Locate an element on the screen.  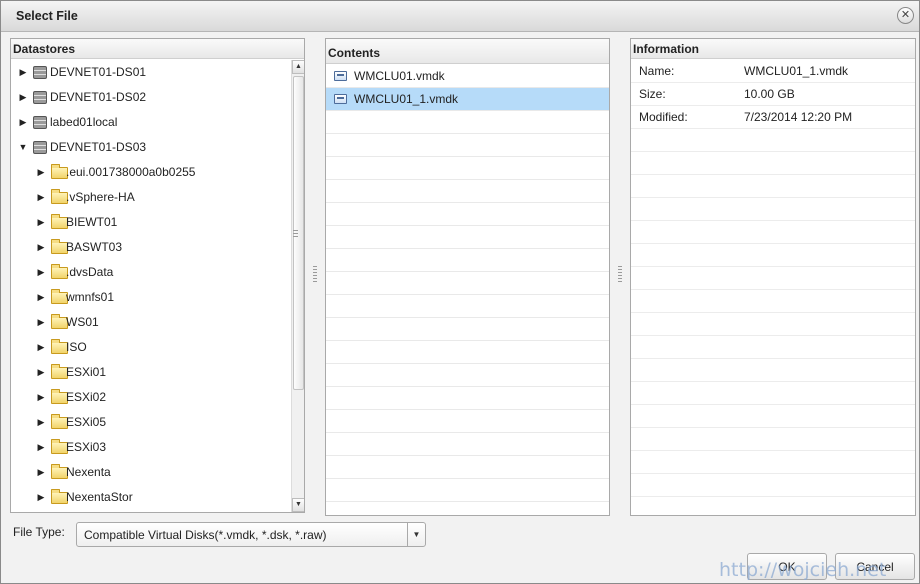
collapse-arrow-icon: ▼ is located at coordinates (23, 147).